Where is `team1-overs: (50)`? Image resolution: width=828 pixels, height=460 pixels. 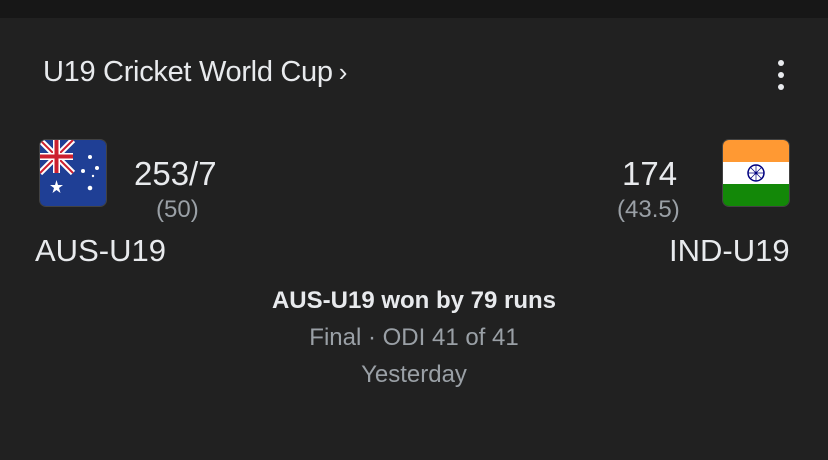 team1-overs: (50) is located at coordinates (177, 209).